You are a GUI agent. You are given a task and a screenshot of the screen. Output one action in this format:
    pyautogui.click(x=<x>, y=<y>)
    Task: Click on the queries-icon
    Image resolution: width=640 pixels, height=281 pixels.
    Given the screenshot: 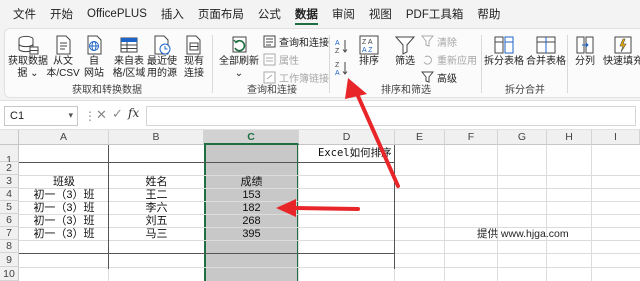 What is the action you would take?
    pyautogui.click(x=269, y=41)
    